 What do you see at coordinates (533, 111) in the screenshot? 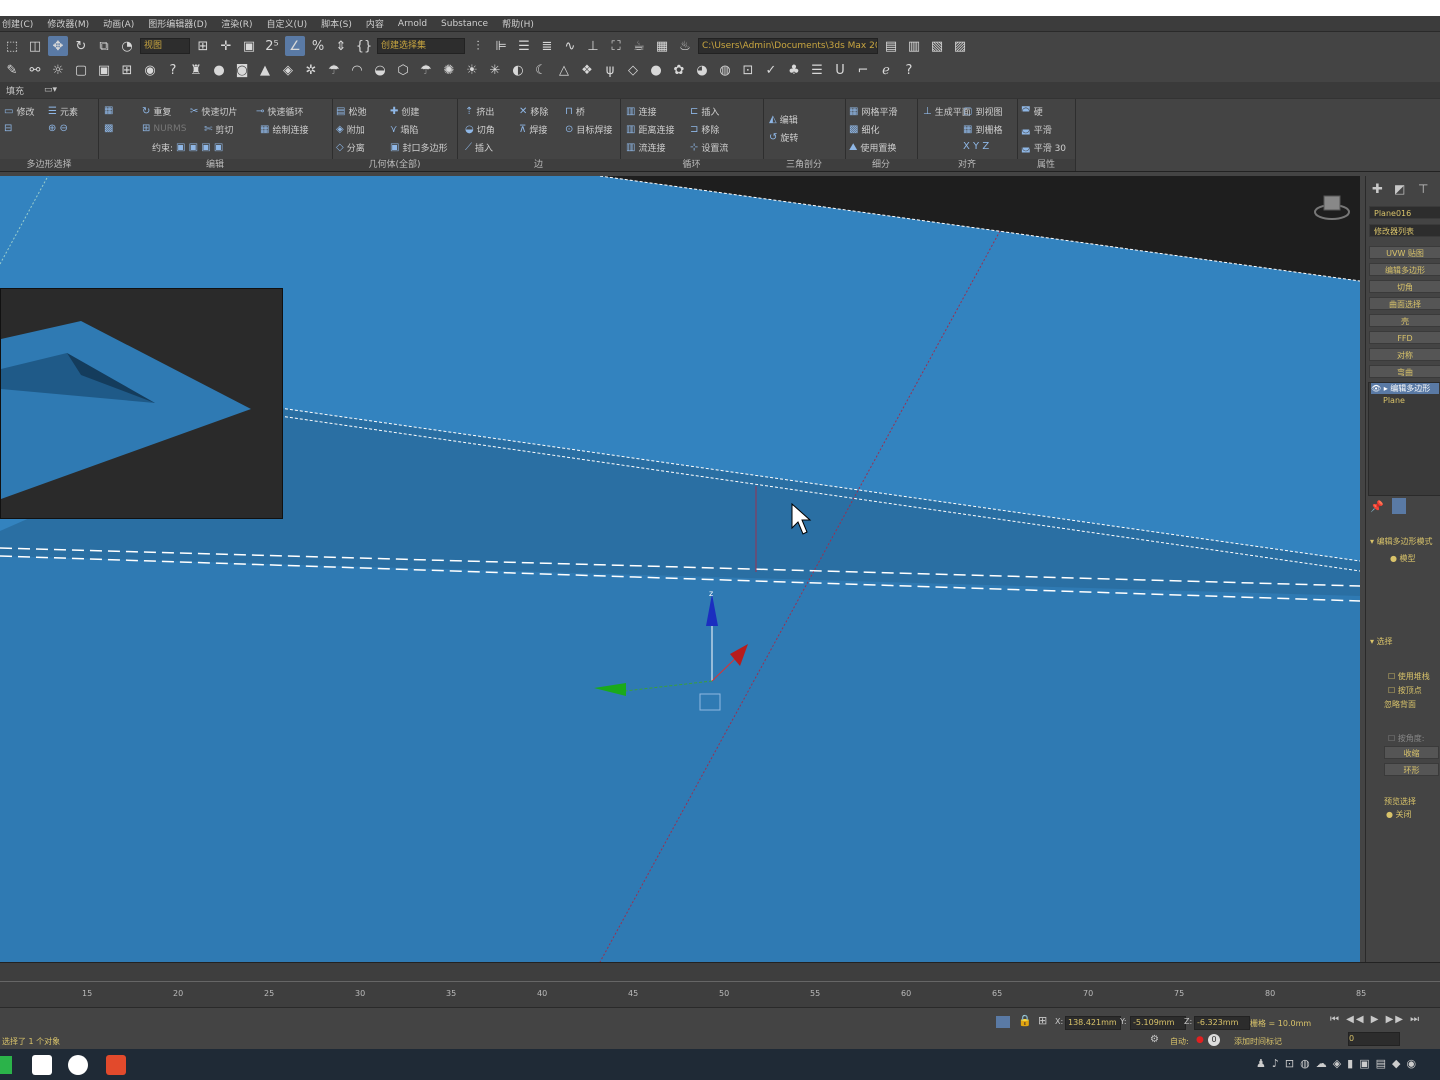
I see `ribbon-remove: ✕ 移除` at bounding box center [533, 111].